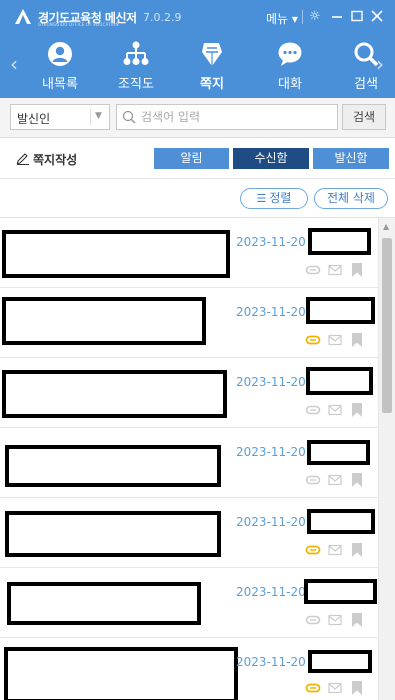 The image size is (395, 700). Describe the element at coordinates (197, 199) in the screenshot. I see `sort-bar: ☰ 정렬 전체 삭제` at that location.